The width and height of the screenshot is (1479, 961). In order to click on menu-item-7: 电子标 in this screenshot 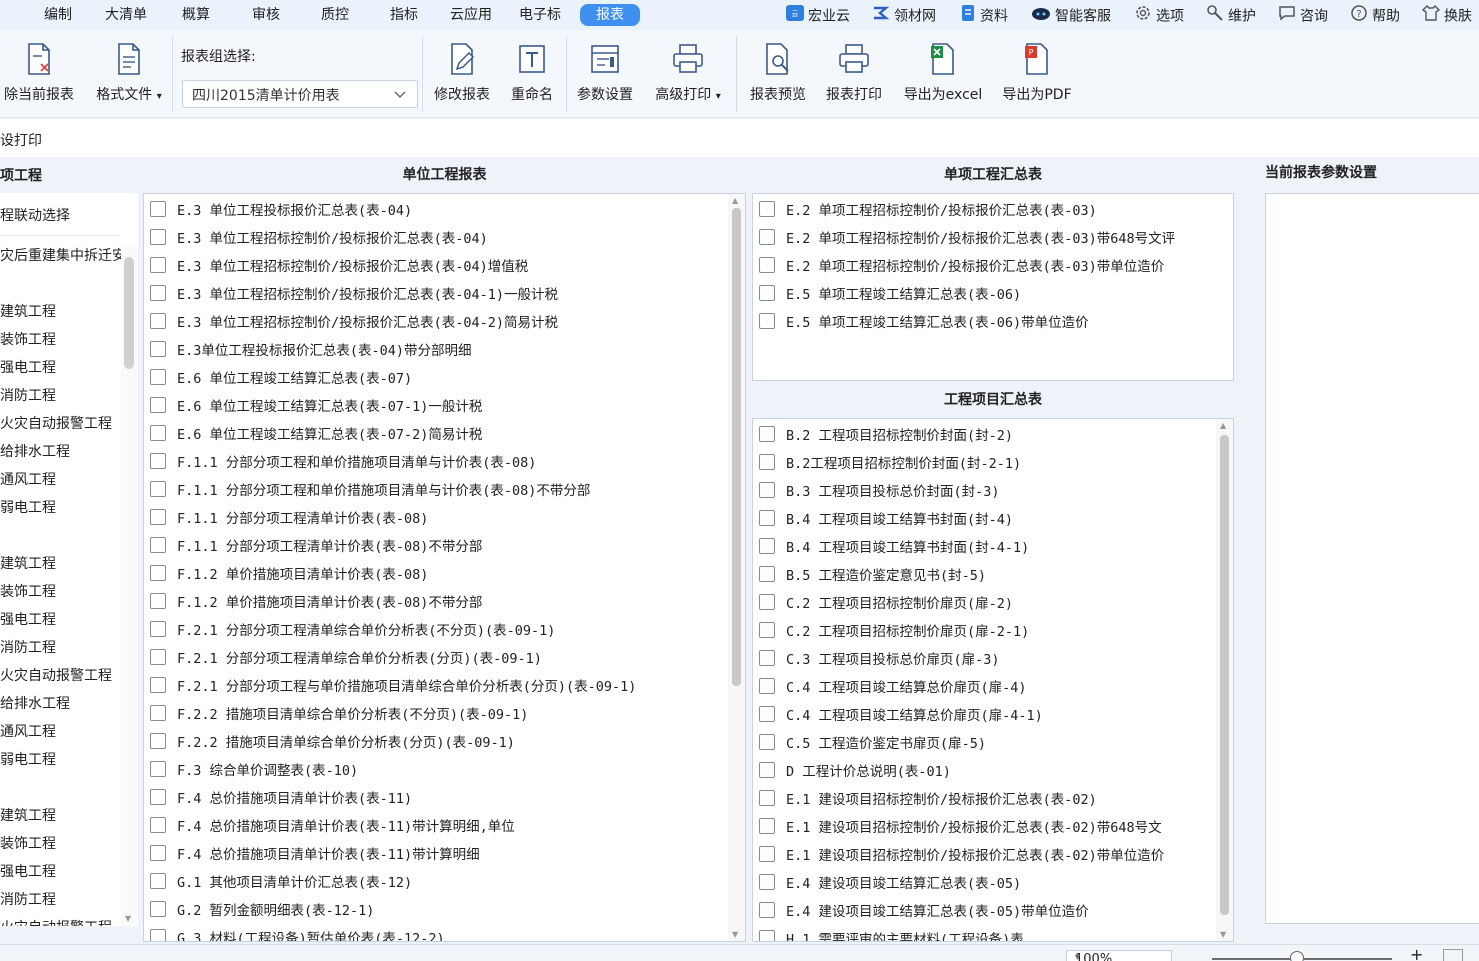, I will do `click(540, 15)`.